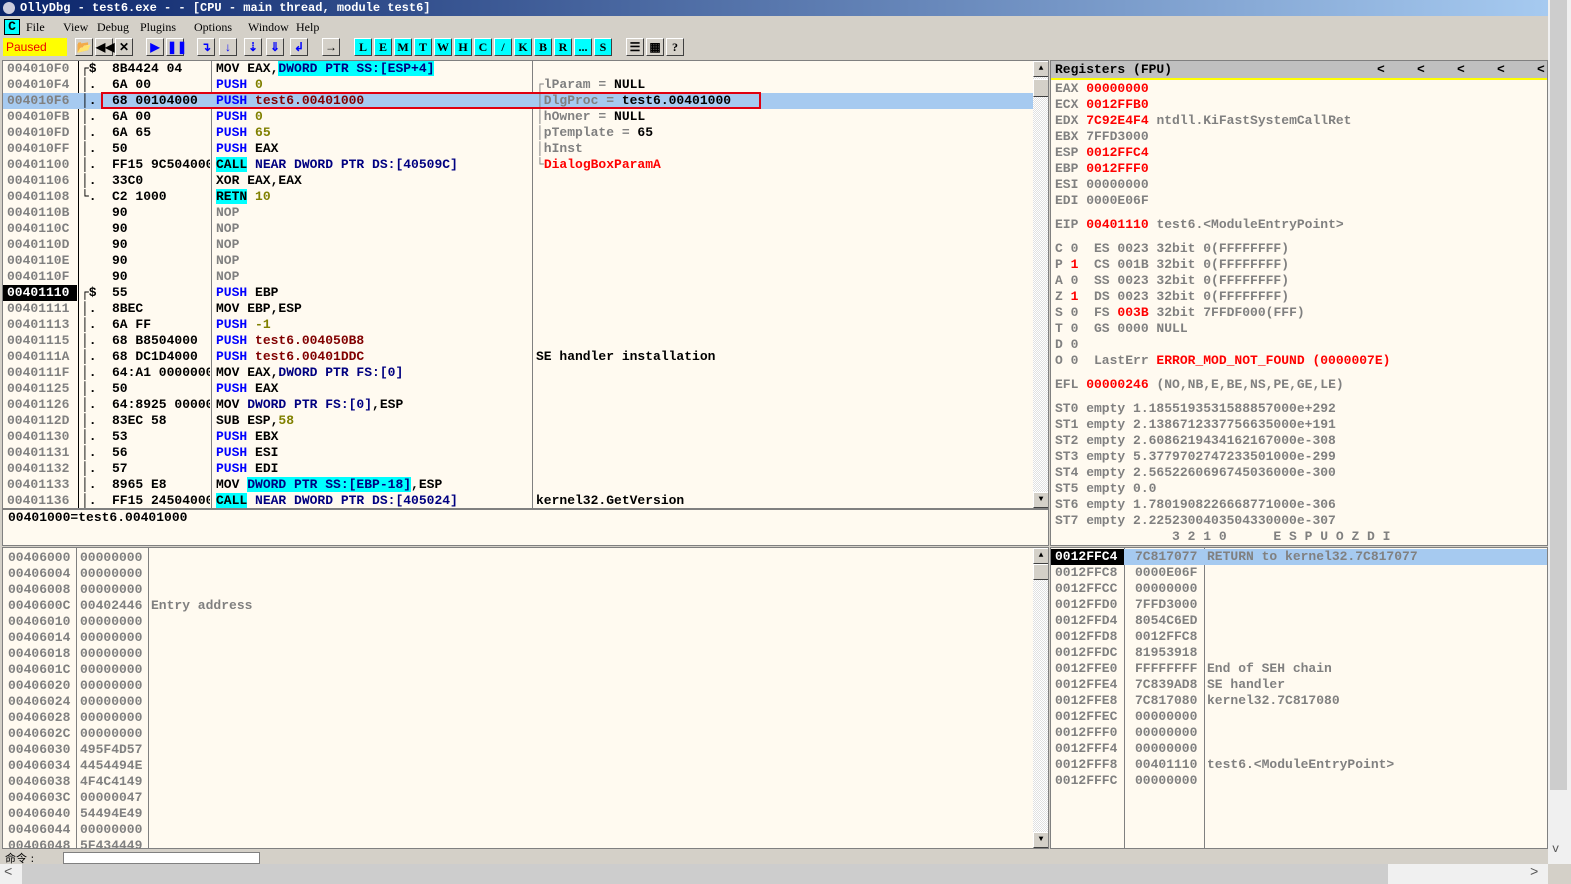 Image resolution: width=1571 pixels, height=884 pixels. What do you see at coordinates (525, 117) in the screenshot?
I see `disasm-row: 004010FB │. 6A 00 PUSH 0 │hOwner = NULL` at bounding box center [525, 117].